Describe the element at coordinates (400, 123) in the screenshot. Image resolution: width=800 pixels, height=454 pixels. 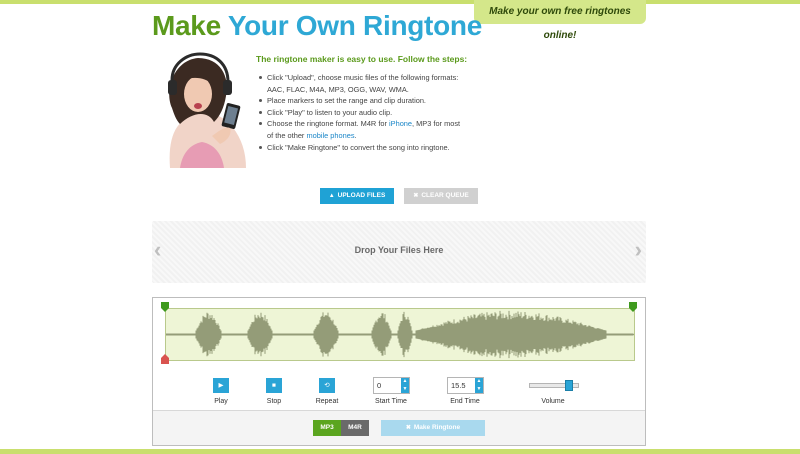
I see `iphone-link: iPhone` at that location.